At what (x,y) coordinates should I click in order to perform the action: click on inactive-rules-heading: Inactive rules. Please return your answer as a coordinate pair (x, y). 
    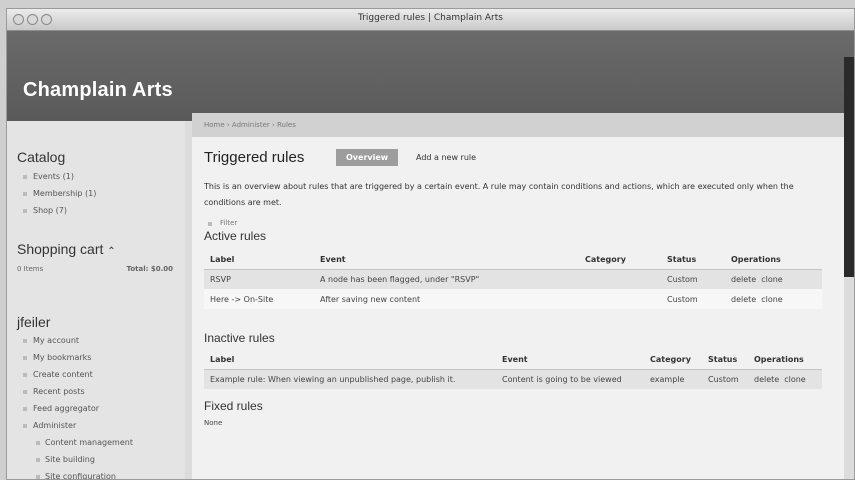
    Looking at the image, I should click on (239, 338).